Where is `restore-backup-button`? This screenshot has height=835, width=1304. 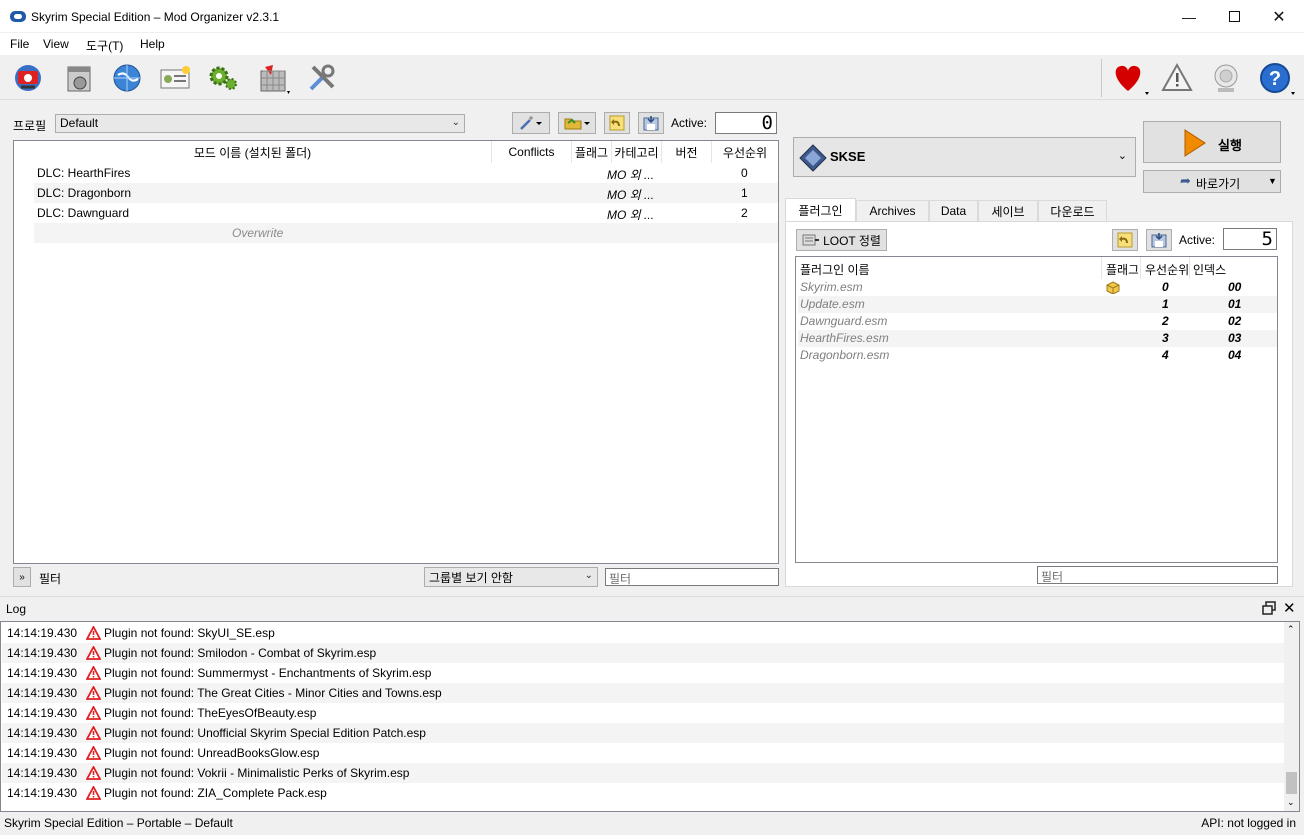
restore-backup-button is located at coordinates (617, 123).